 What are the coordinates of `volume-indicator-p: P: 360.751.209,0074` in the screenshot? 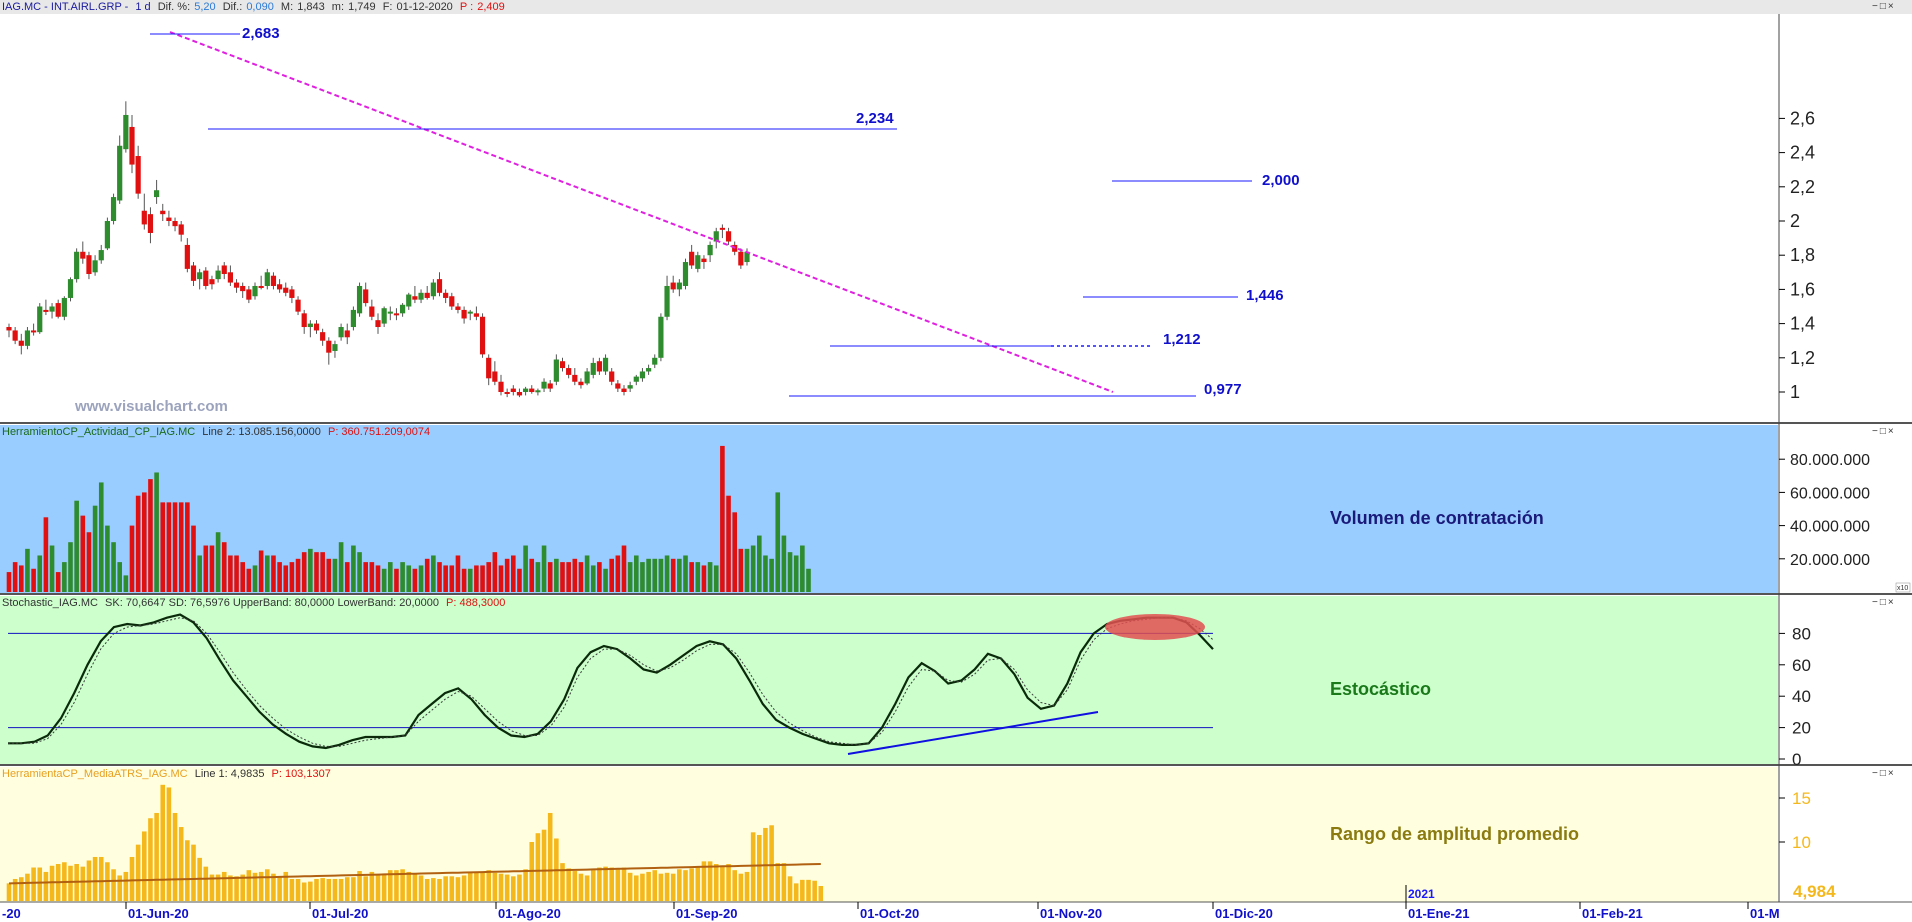 It's located at (379, 432).